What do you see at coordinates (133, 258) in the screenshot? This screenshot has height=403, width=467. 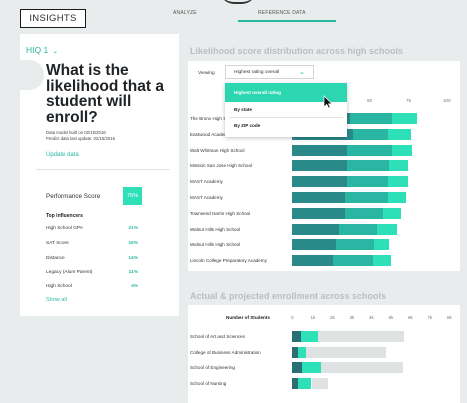 I see `influencer-value: 14%` at bounding box center [133, 258].